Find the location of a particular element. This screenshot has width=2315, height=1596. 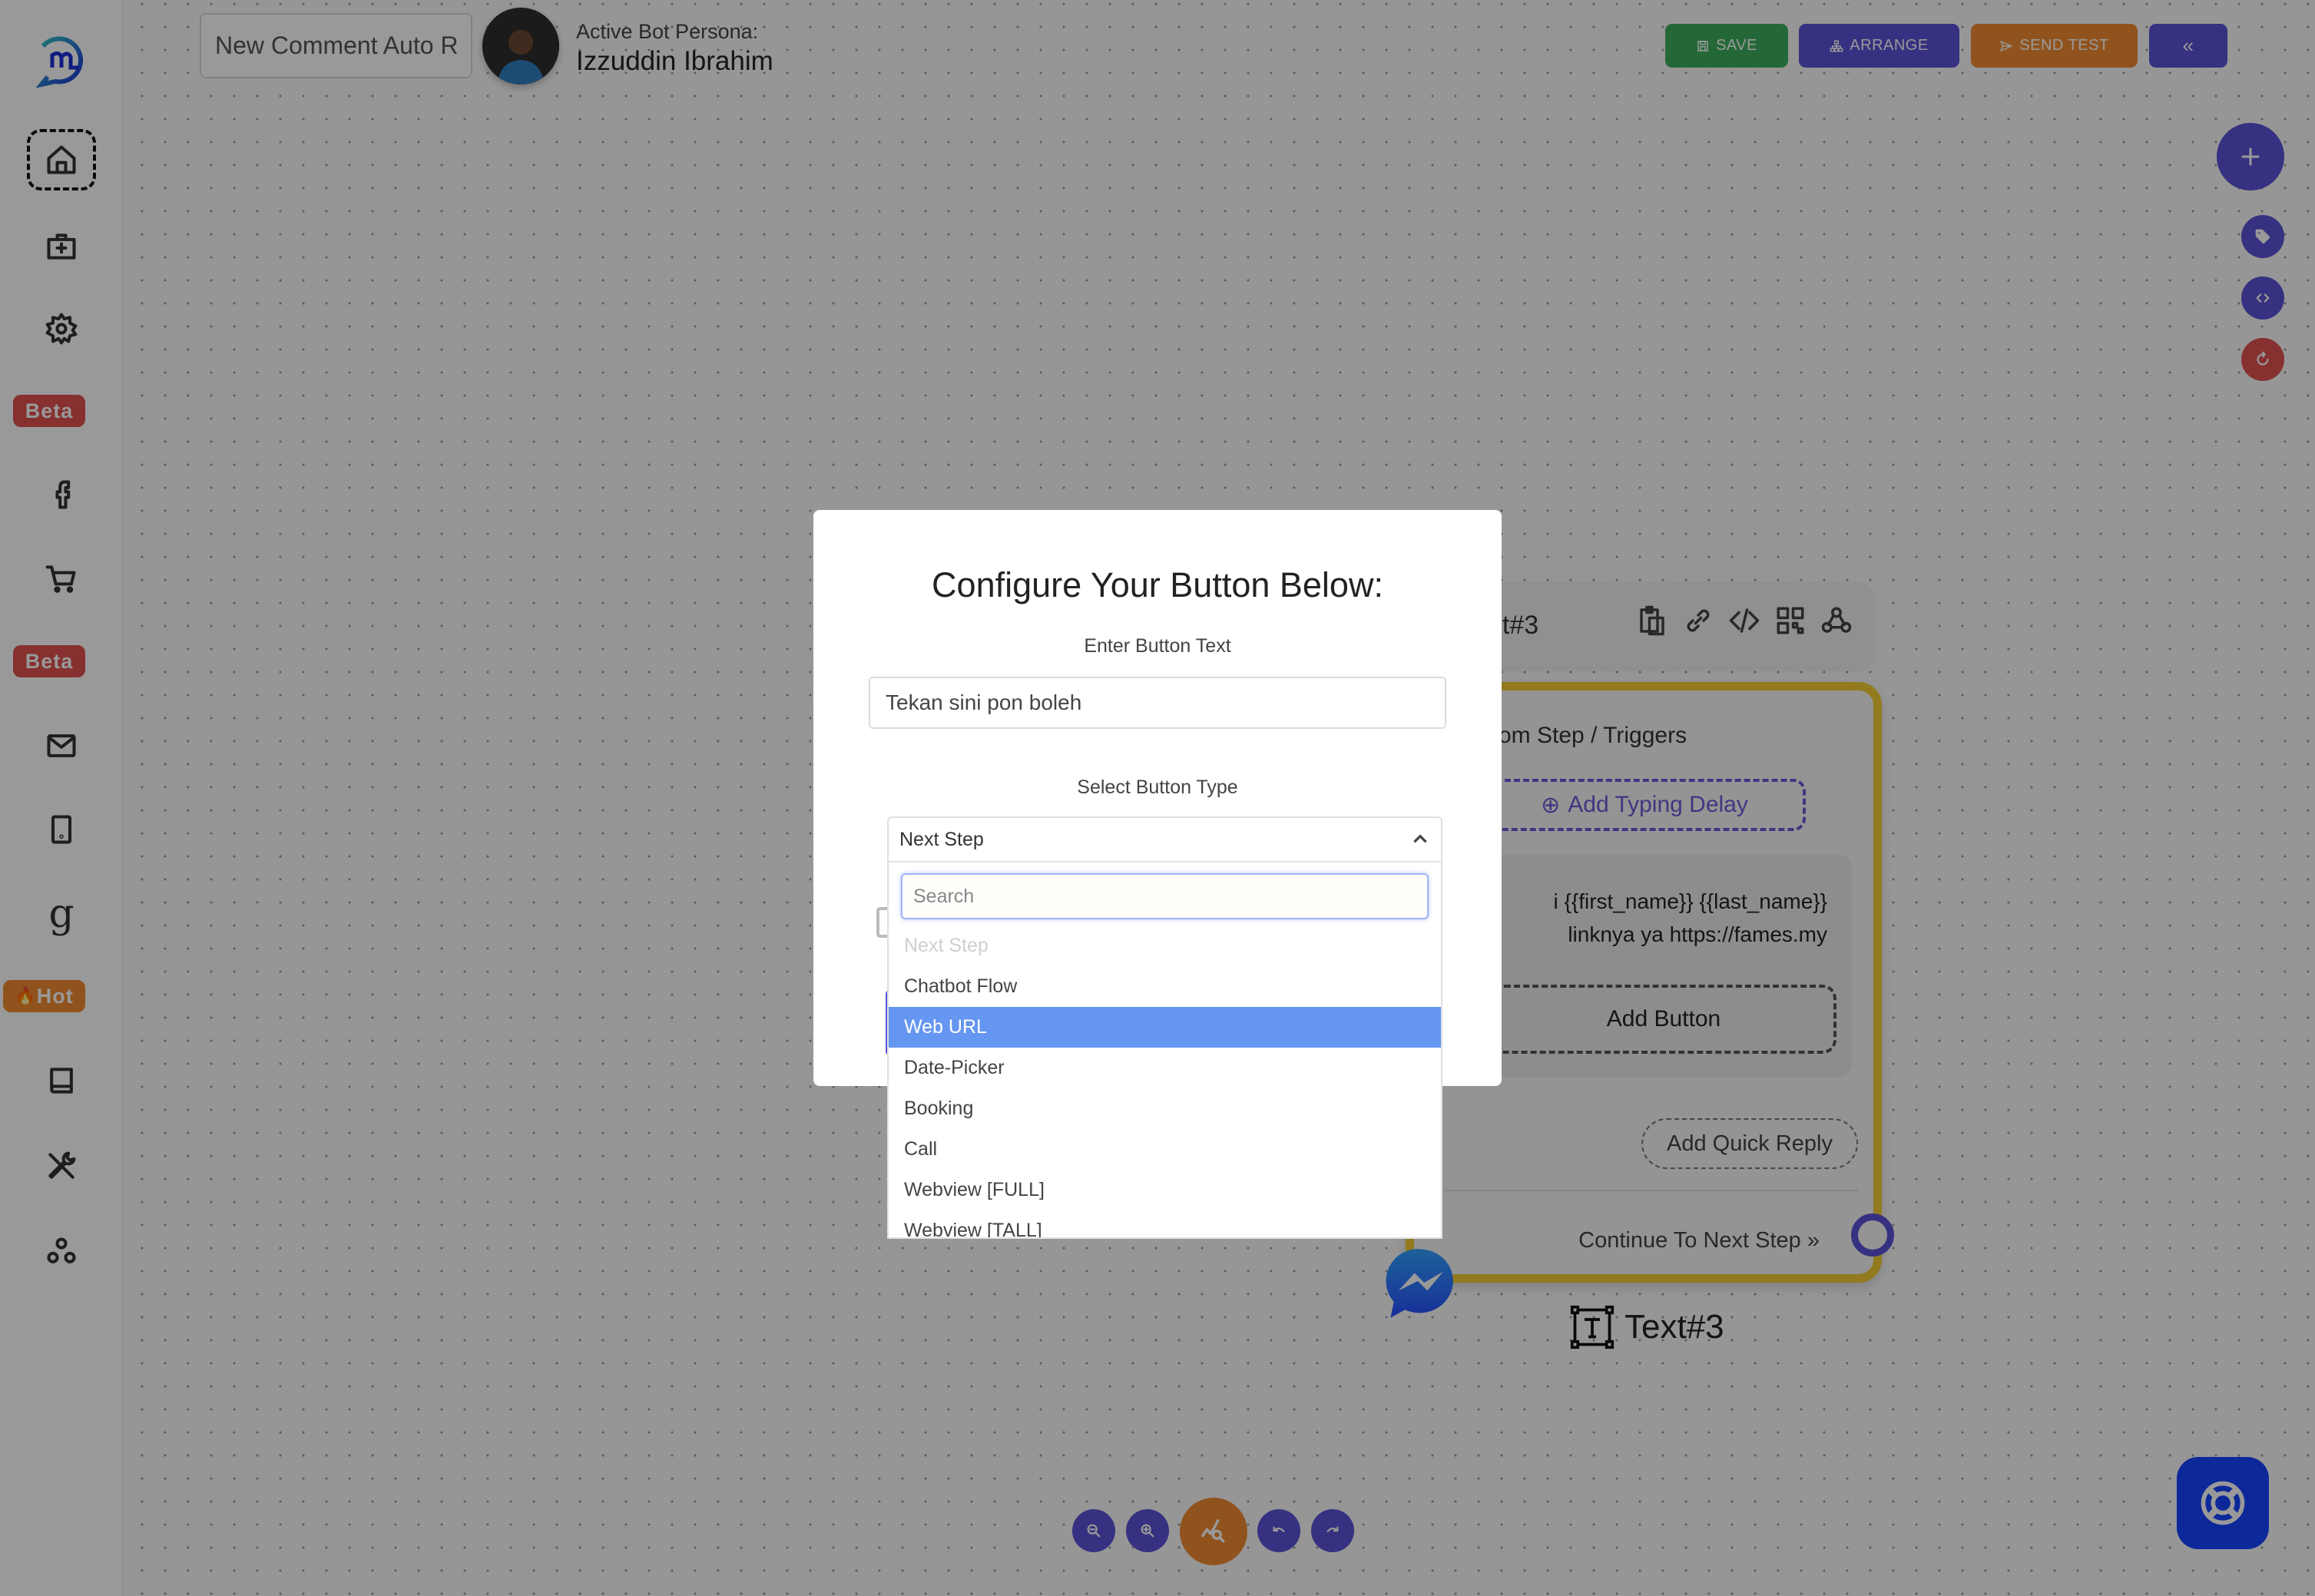

select-header: Next Step is located at coordinates (1164, 839).